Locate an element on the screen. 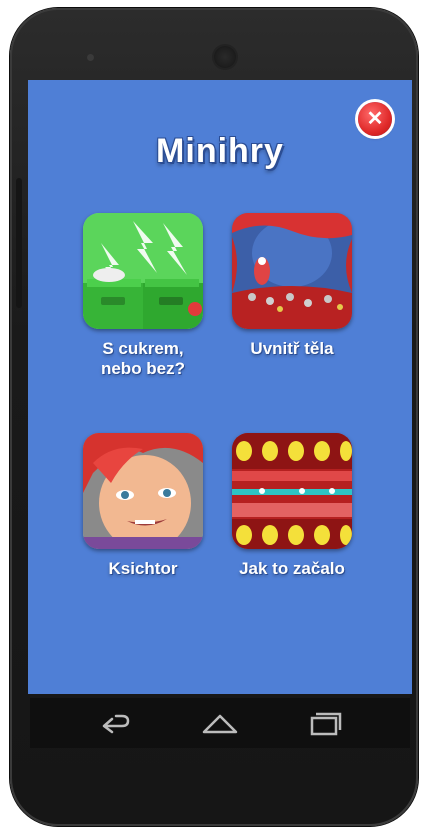  back-button is located at coordinates (114, 723).